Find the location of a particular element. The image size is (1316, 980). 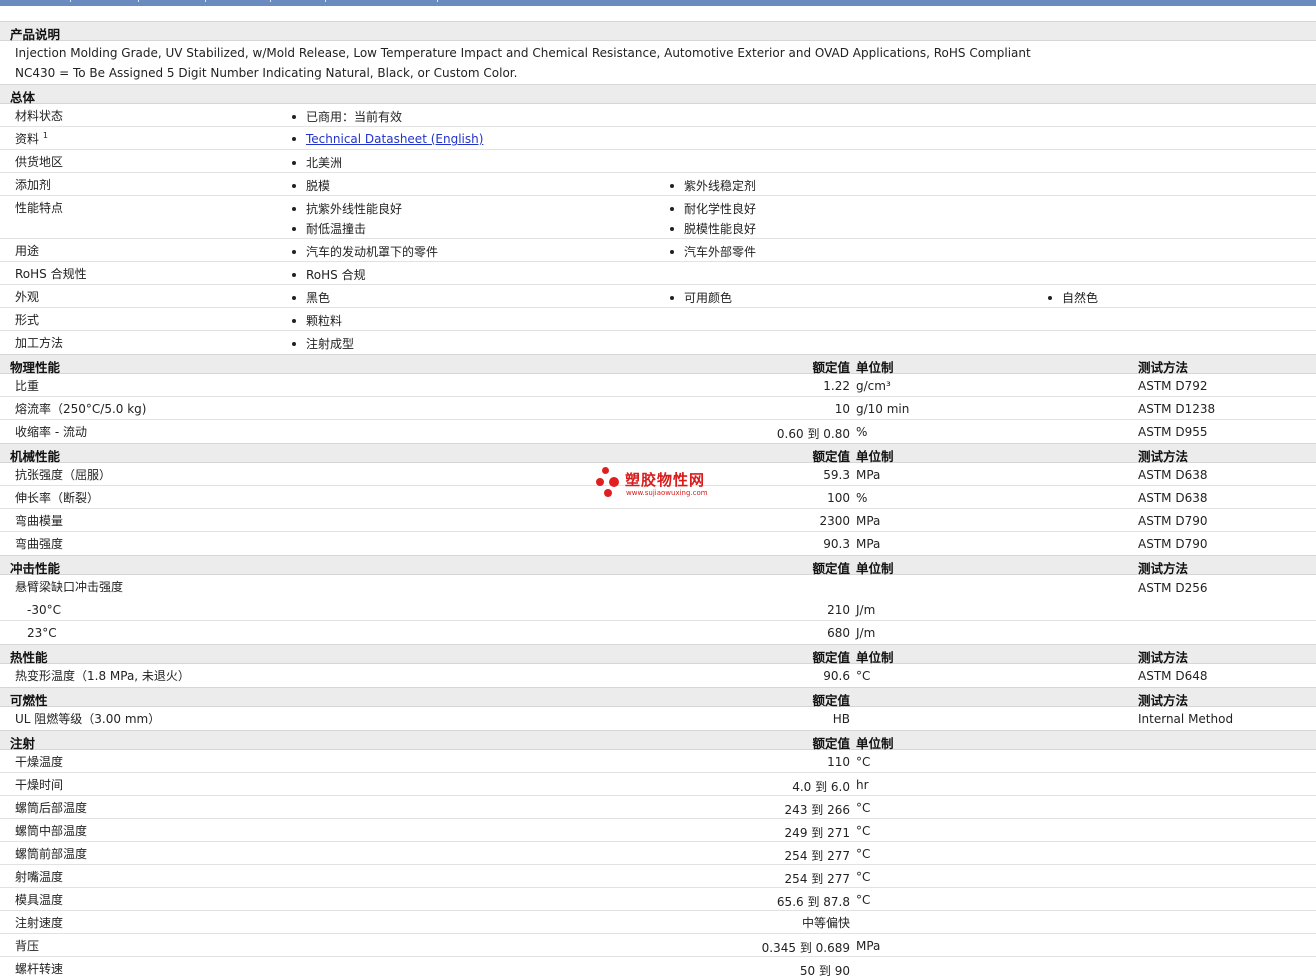

table-row: 弯曲强度 90.3 MPa ASTM D790 is located at coordinates (658, 543).